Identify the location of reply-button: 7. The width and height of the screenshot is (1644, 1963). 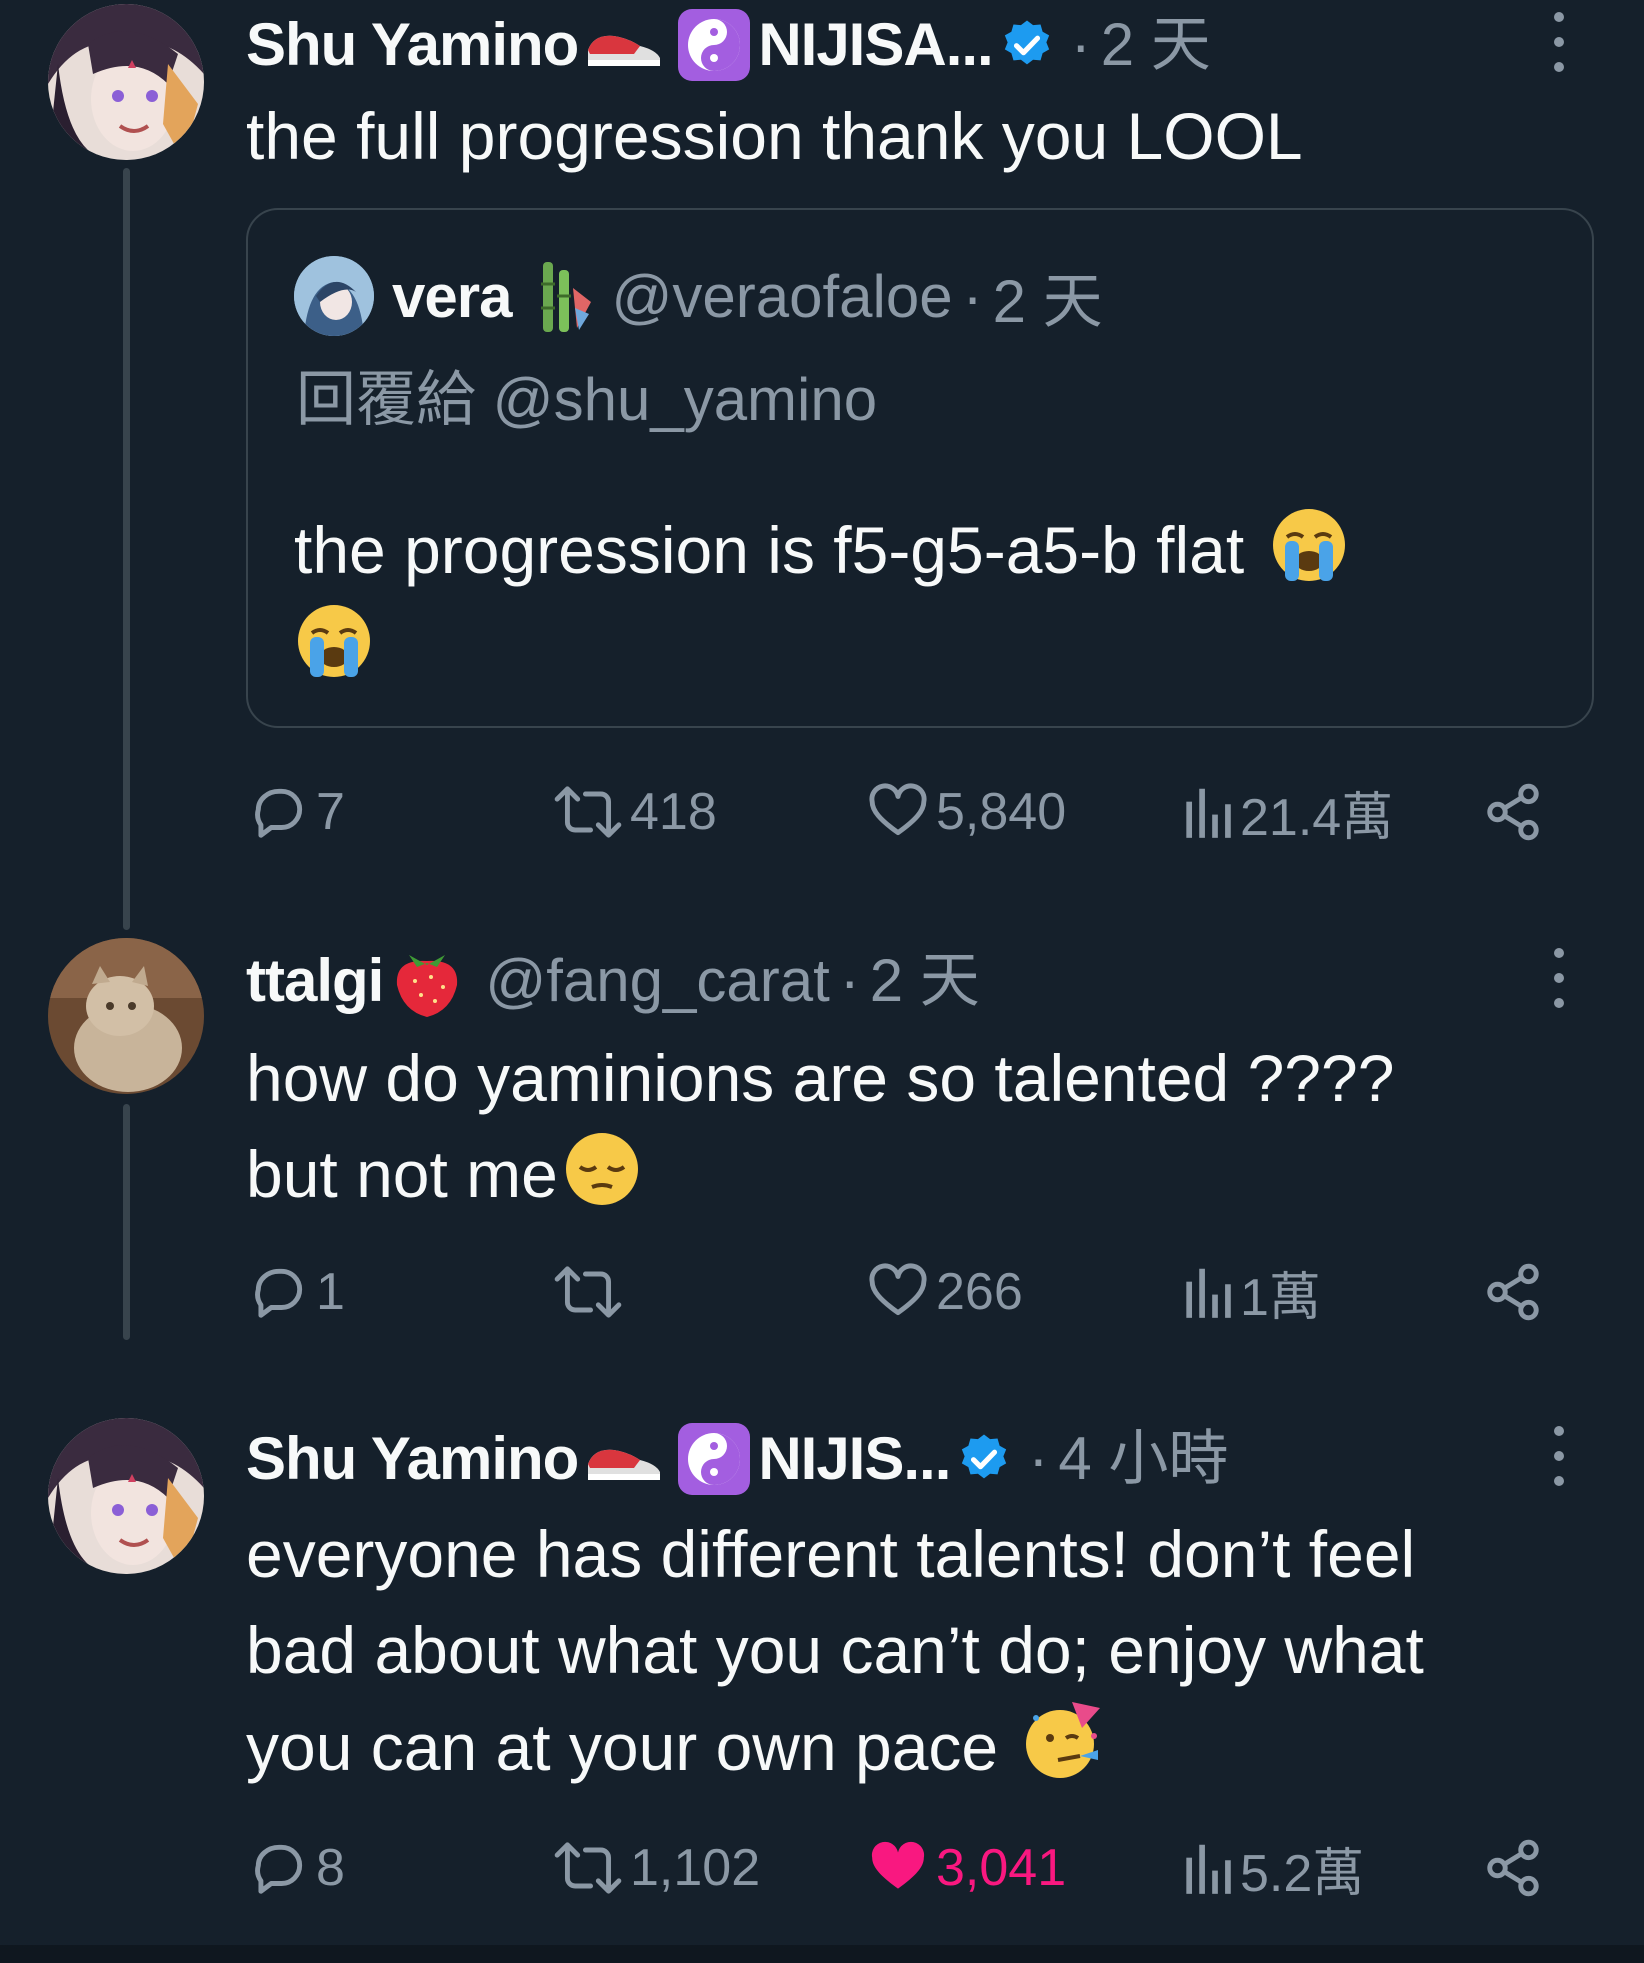
(296, 812).